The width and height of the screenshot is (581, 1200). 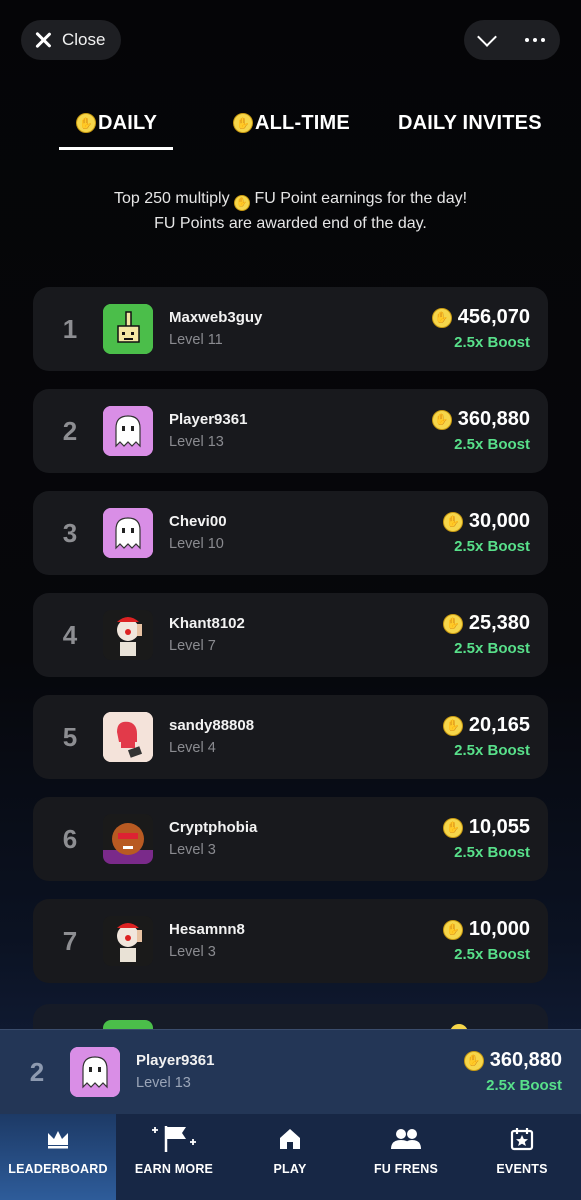 What do you see at coordinates (196, 544) in the screenshot?
I see `player-level: Level 10` at bounding box center [196, 544].